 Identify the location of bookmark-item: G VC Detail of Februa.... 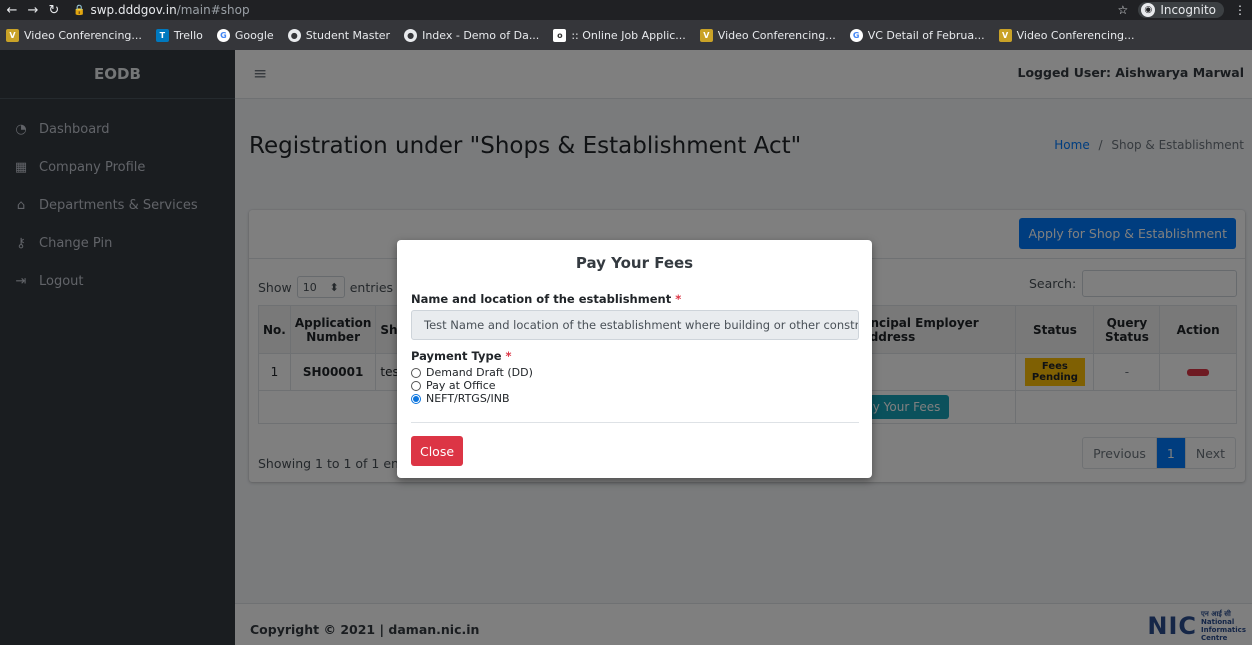
(917, 35).